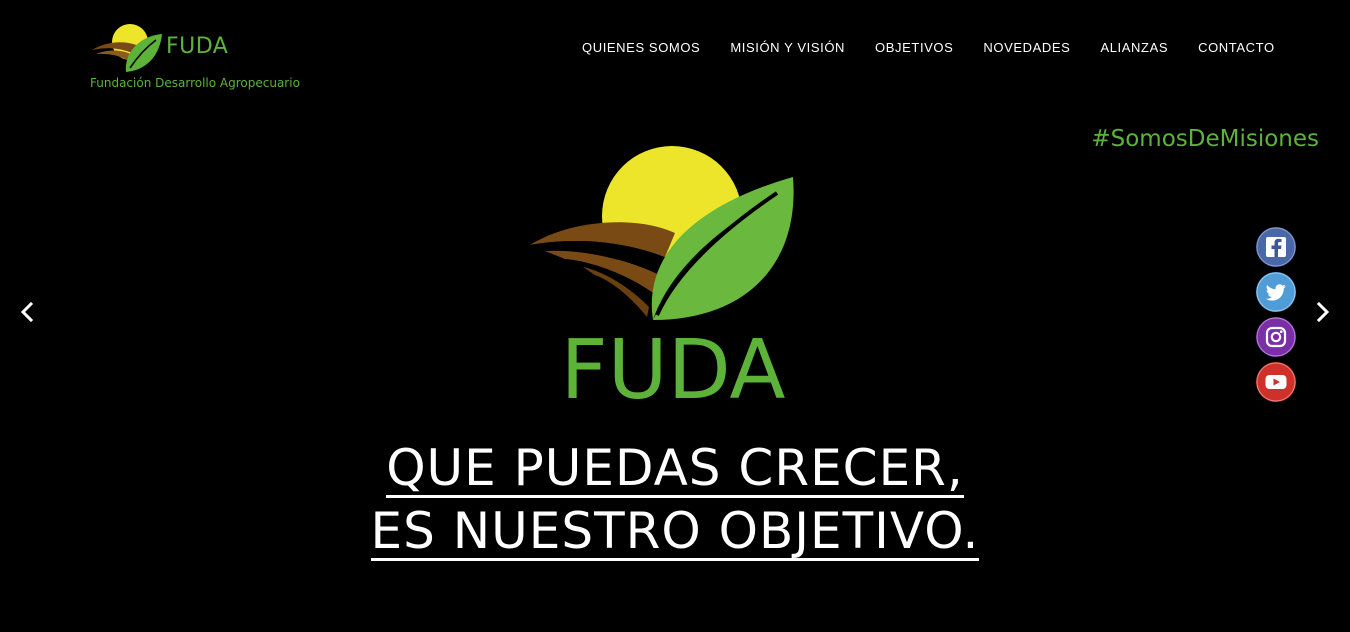 The height and width of the screenshot is (632, 1350). I want to click on slogan-line-2-text: ES NUESTRO OBJETIVO., so click(675, 531).